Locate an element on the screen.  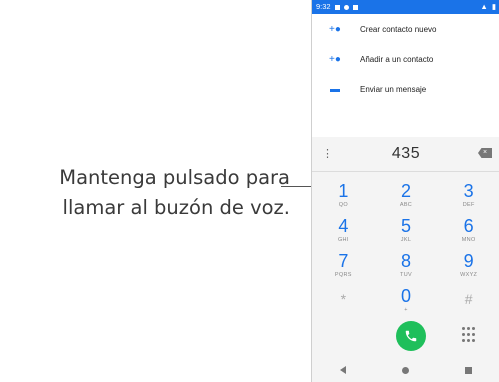
signal-icon: ▲ is located at coordinates (484, 6).